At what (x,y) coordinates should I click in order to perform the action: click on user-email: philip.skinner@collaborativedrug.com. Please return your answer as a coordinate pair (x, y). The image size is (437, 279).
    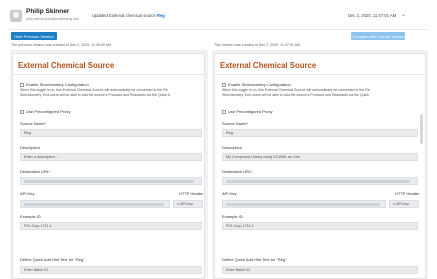
    Looking at the image, I should click on (53, 19).